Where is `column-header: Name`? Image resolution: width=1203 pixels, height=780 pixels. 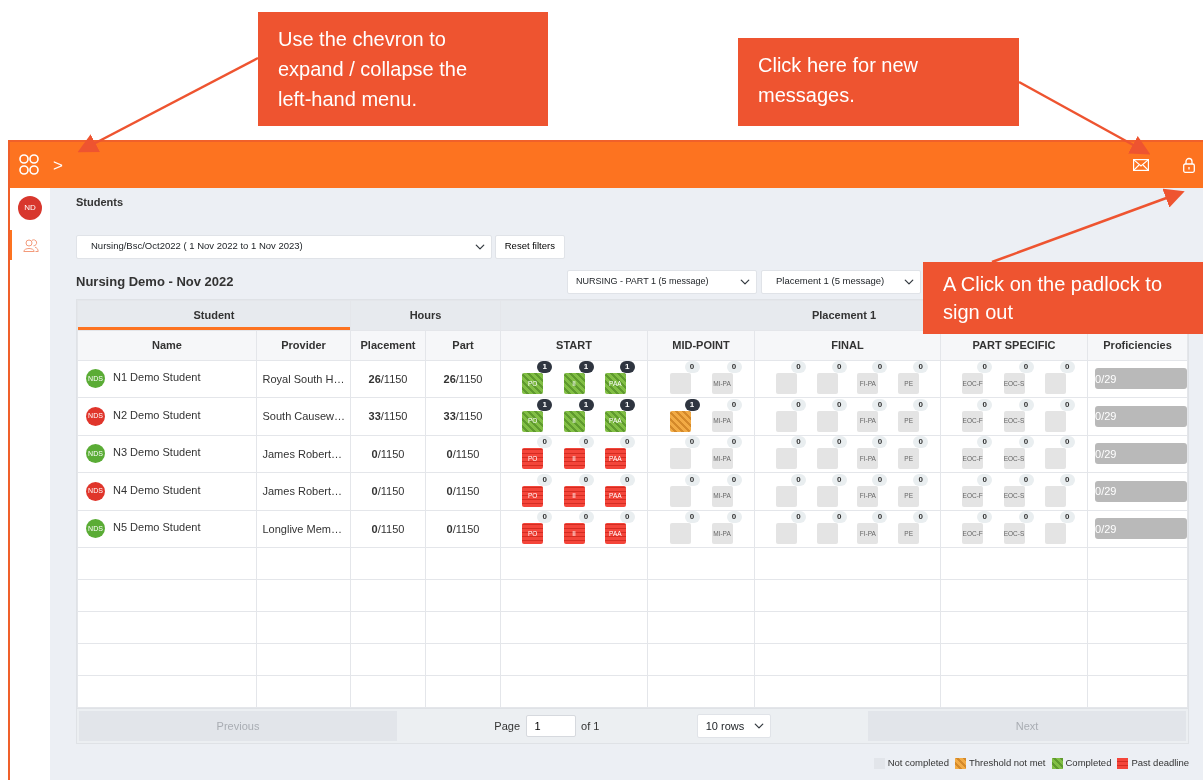
column-header: Name is located at coordinates (167, 345).